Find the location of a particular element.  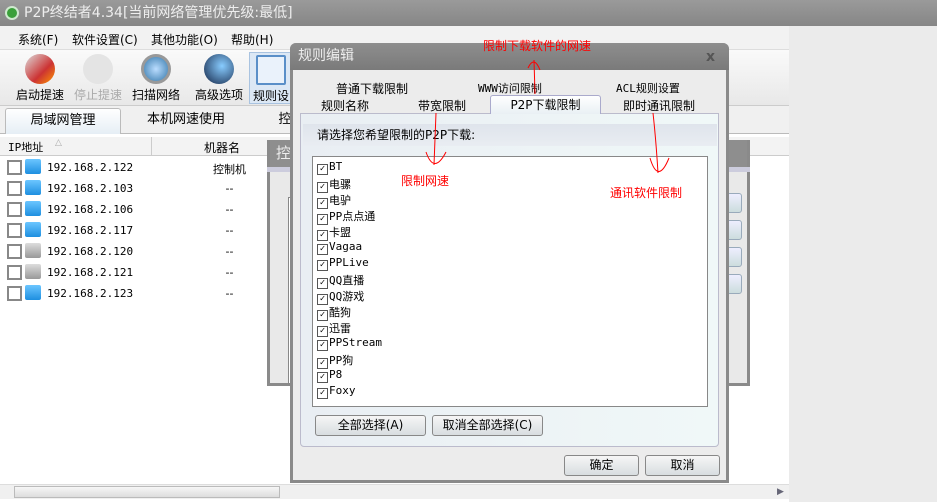

annotation-arrow-top is located at coordinates (534, 77).